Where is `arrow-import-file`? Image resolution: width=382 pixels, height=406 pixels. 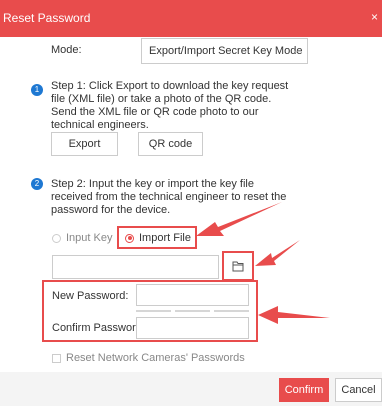 arrow-import-file is located at coordinates (239, 219).